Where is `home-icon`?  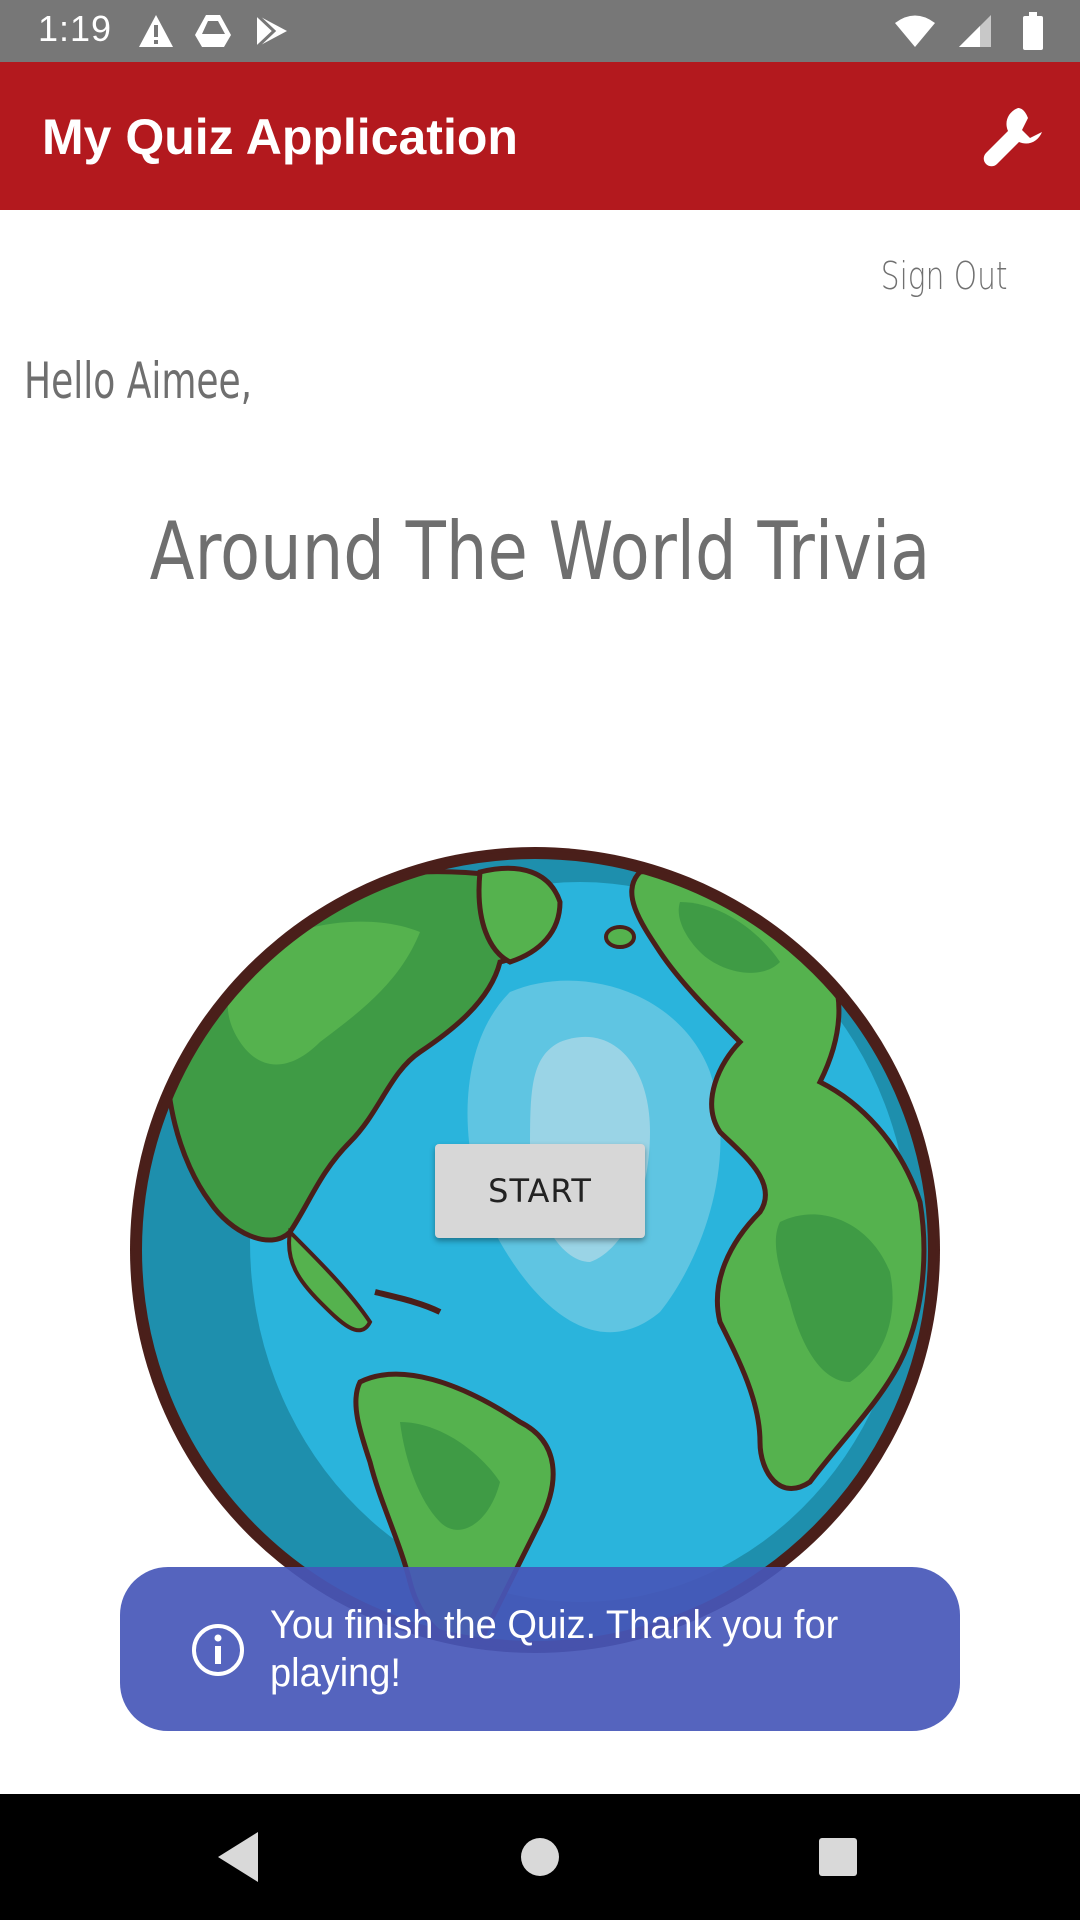
home-icon is located at coordinates (540, 1857).